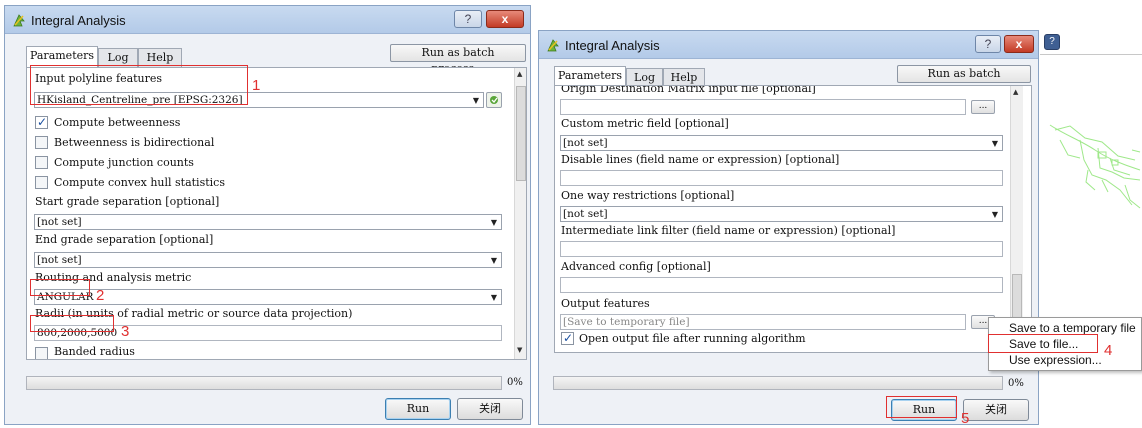 The width and height of the screenshot is (1142, 428). Describe the element at coordinates (521, 133) in the screenshot. I see `scrollbar-thumb` at that location.